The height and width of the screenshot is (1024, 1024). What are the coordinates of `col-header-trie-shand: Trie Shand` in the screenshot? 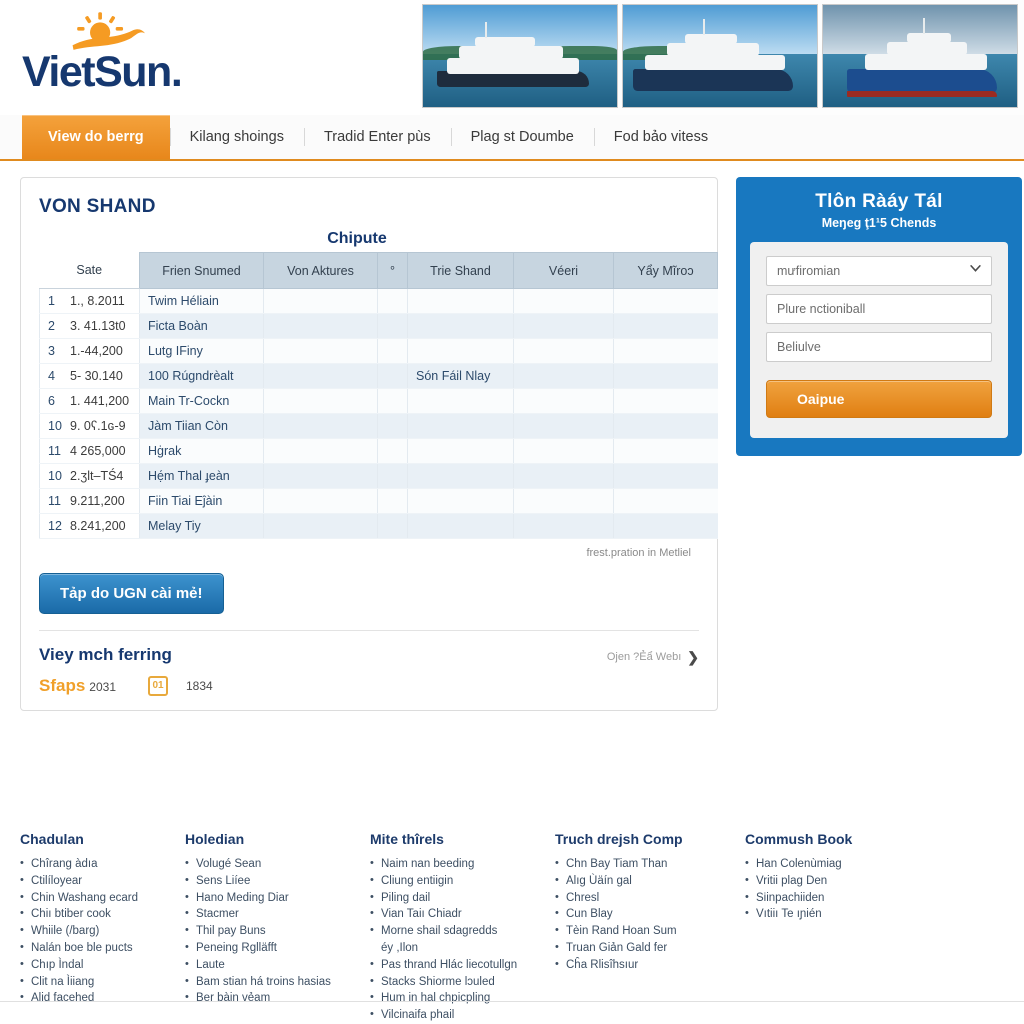 It's located at (460, 270).